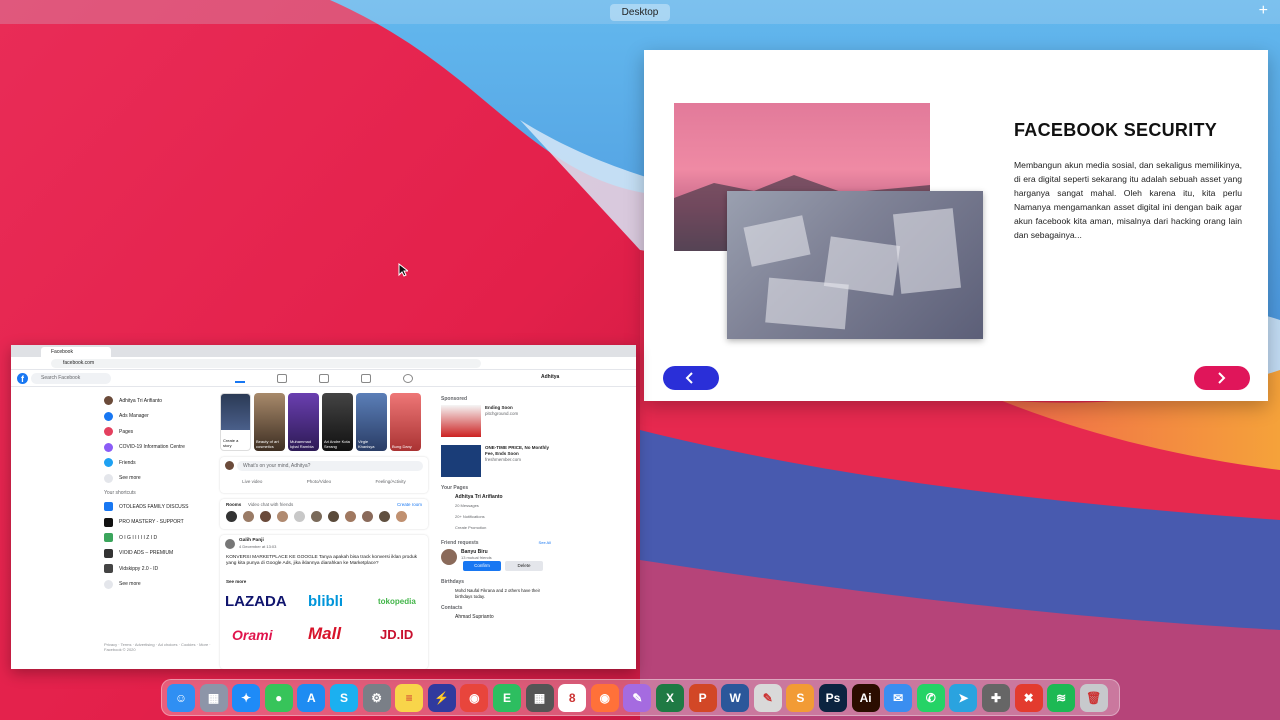  I want to click on dock-speedy-icon: ⚡, so click(441, 698).